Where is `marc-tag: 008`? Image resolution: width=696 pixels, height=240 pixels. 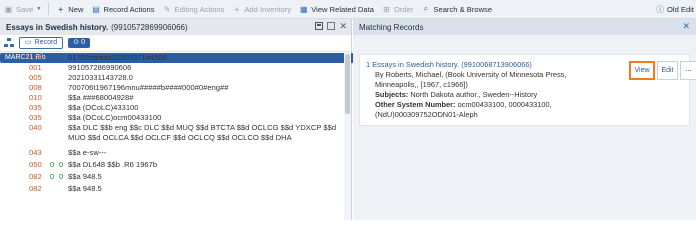
marc-tag: 008 is located at coordinates (35, 87).